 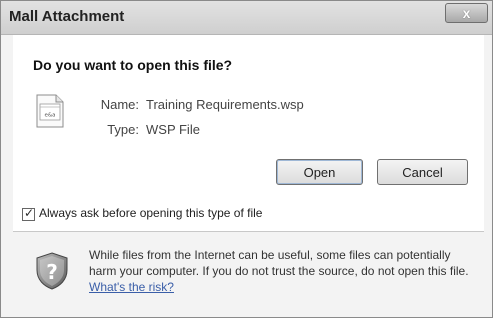 I want to click on whats-the-risk-link: What's the risk?, so click(x=131, y=287).